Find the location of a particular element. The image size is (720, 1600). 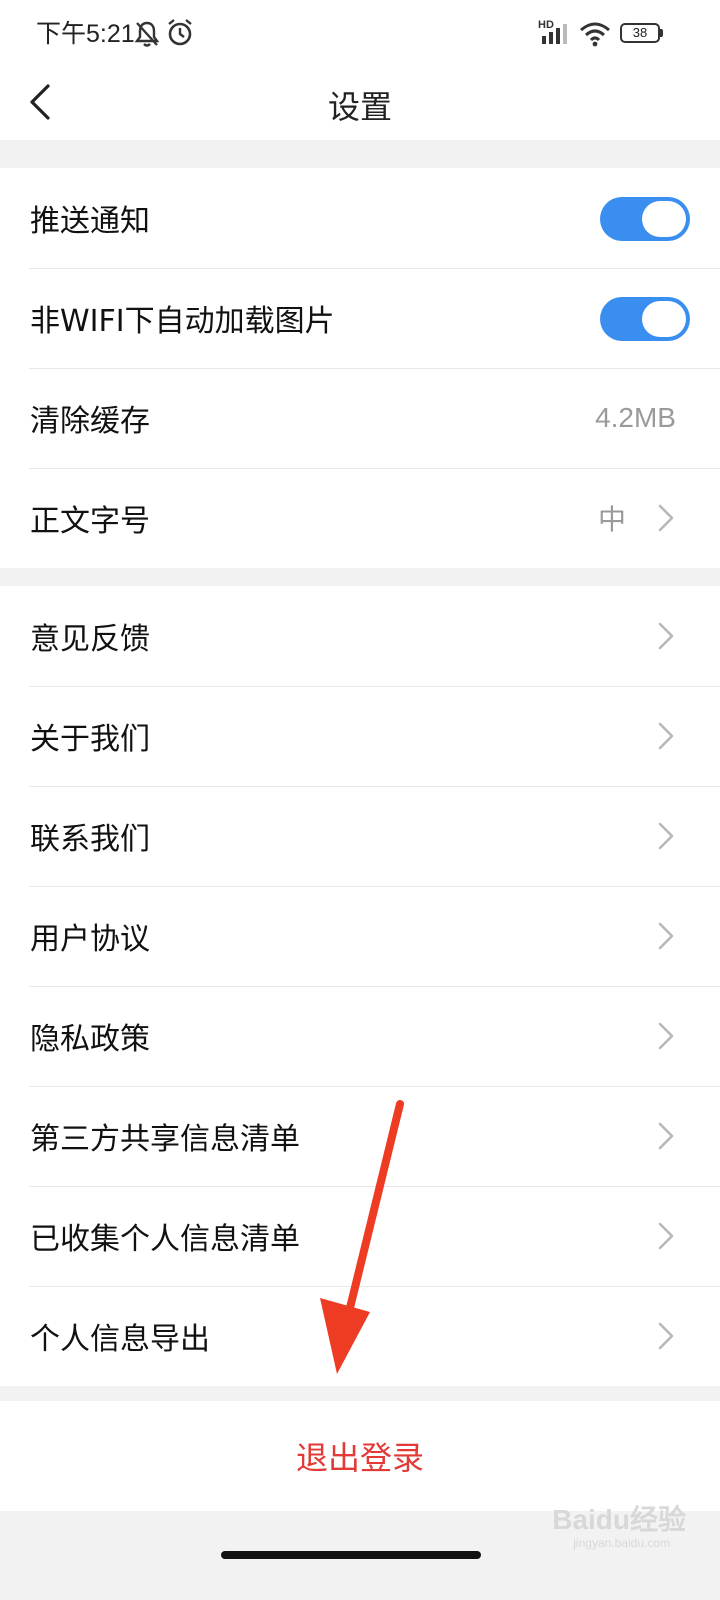

battery-level: 38 is located at coordinates (640, 32).